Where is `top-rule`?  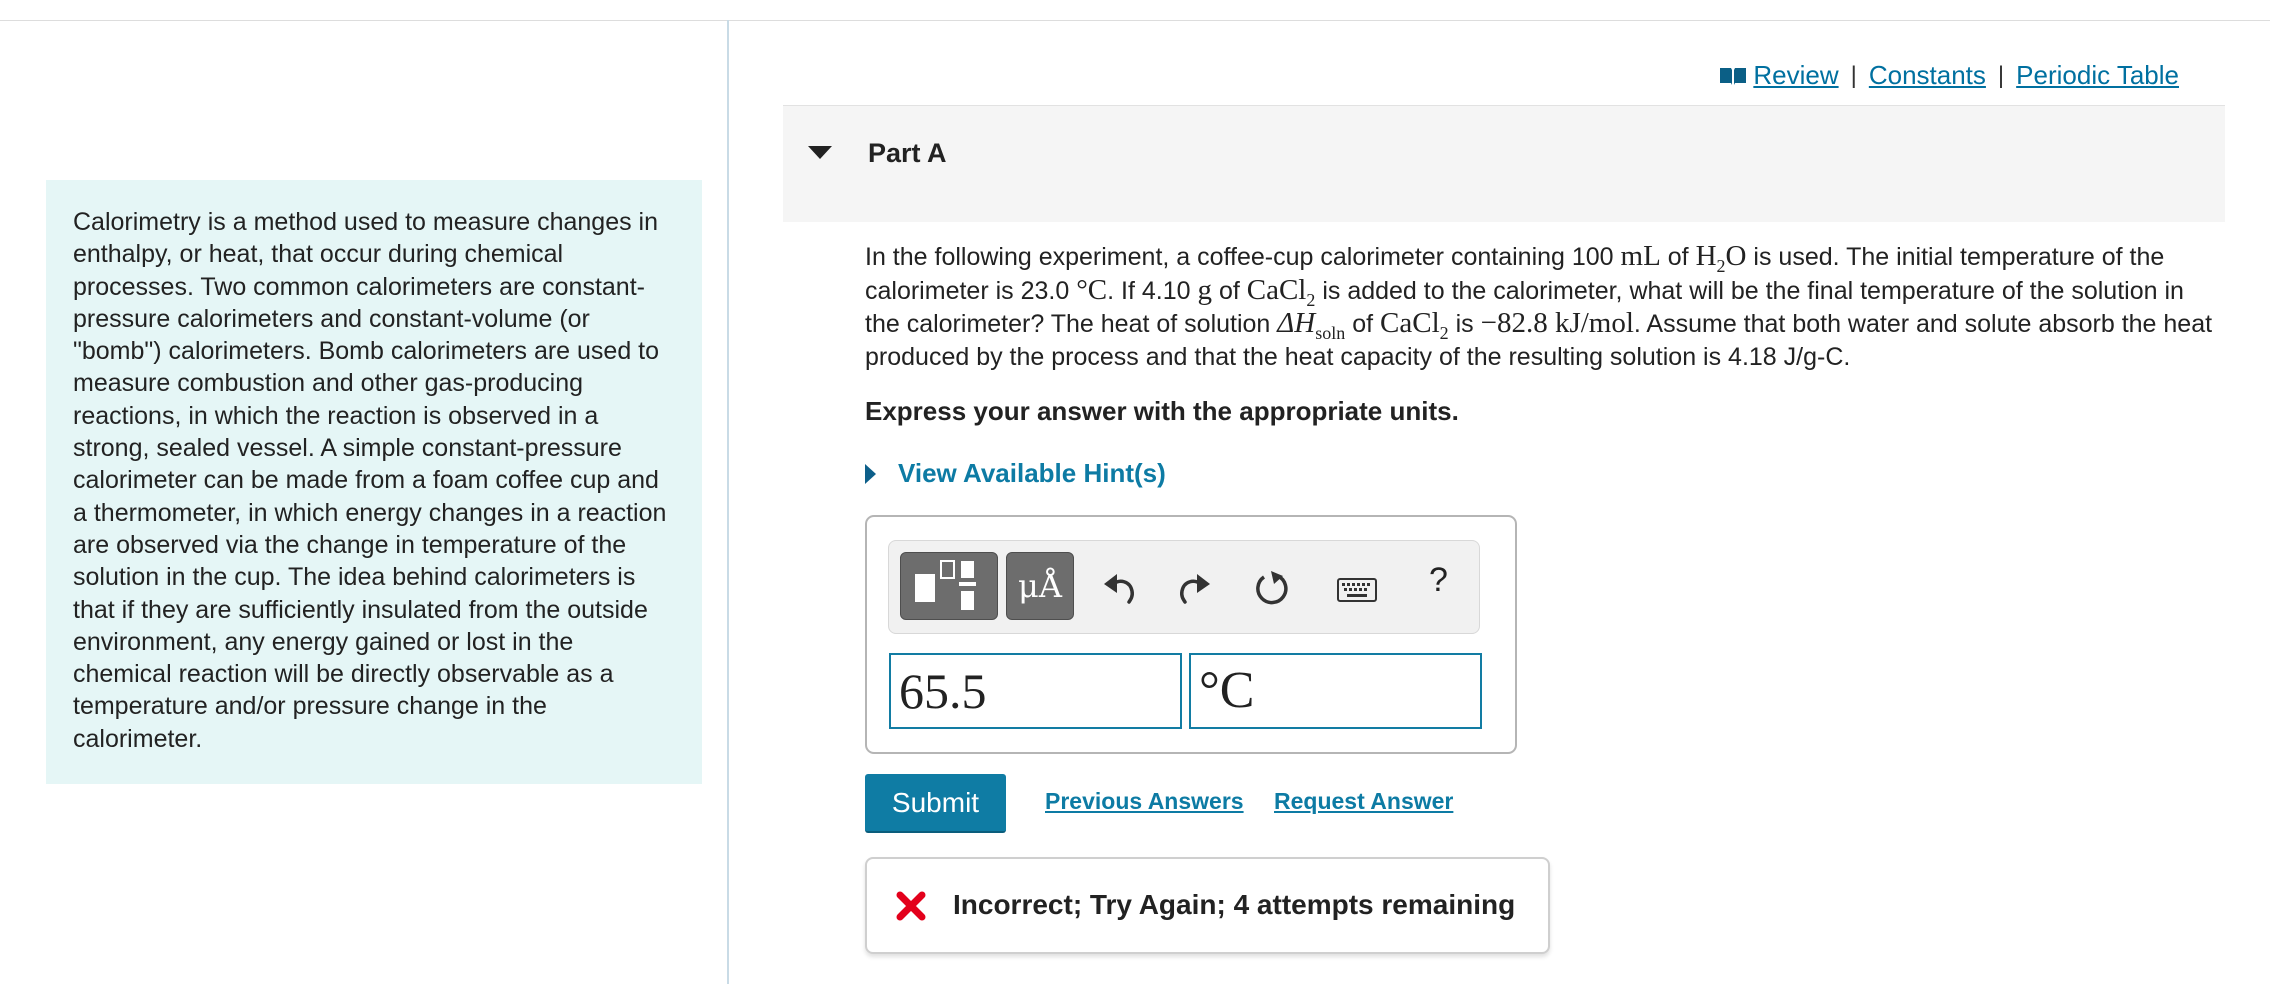 top-rule is located at coordinates (1135, 20).